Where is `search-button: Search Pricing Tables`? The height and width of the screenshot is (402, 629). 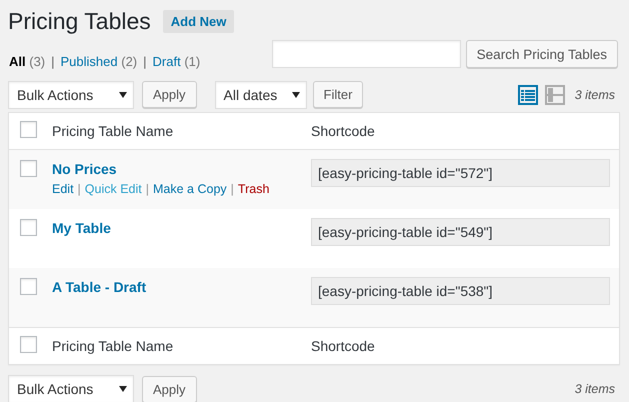 search-button: Search Pricing Tables is located at coordinates (542, 54).